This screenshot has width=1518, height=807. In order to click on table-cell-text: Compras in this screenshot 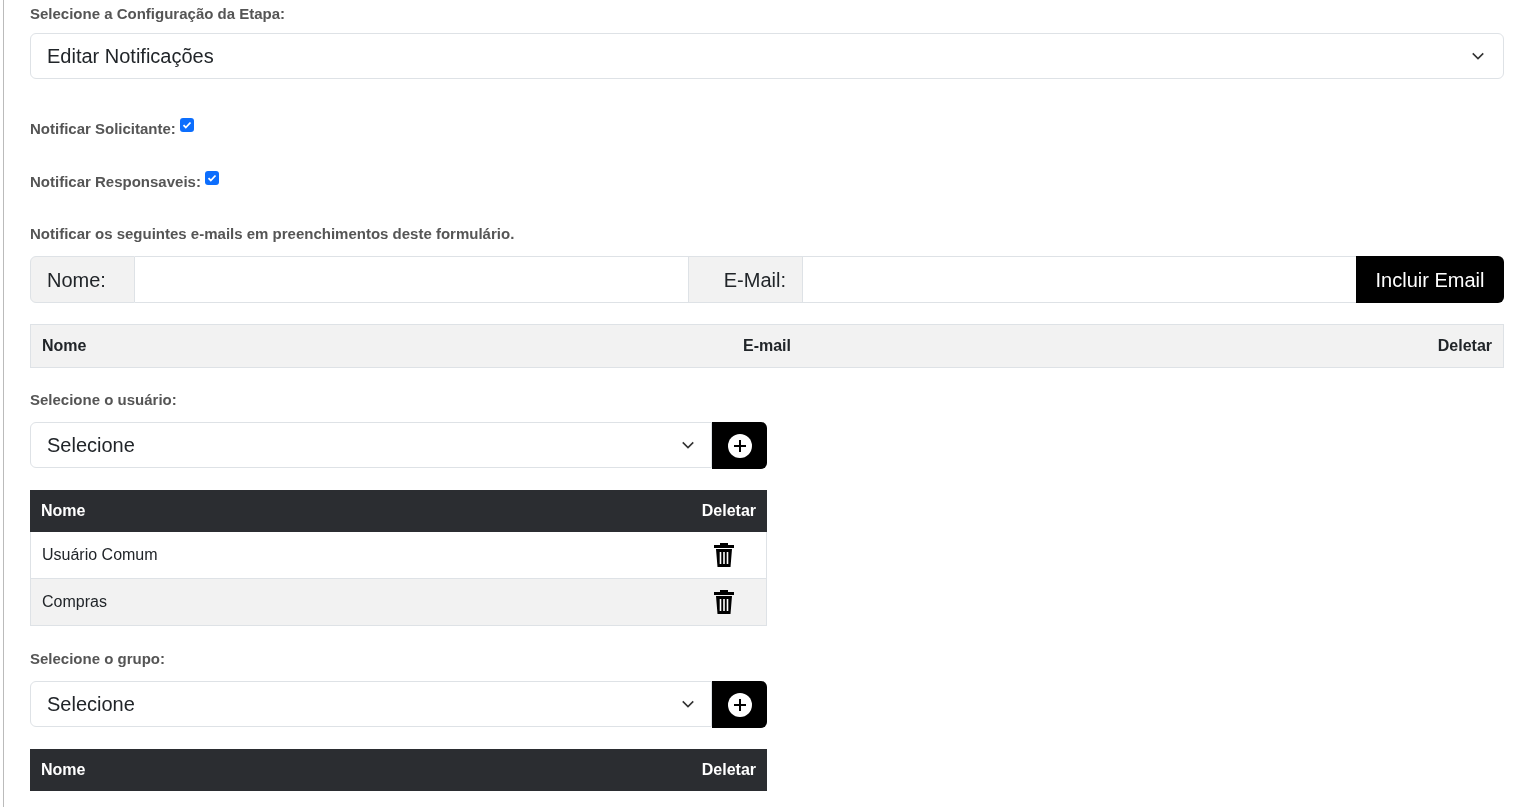, I will do `click(74, 602)`.